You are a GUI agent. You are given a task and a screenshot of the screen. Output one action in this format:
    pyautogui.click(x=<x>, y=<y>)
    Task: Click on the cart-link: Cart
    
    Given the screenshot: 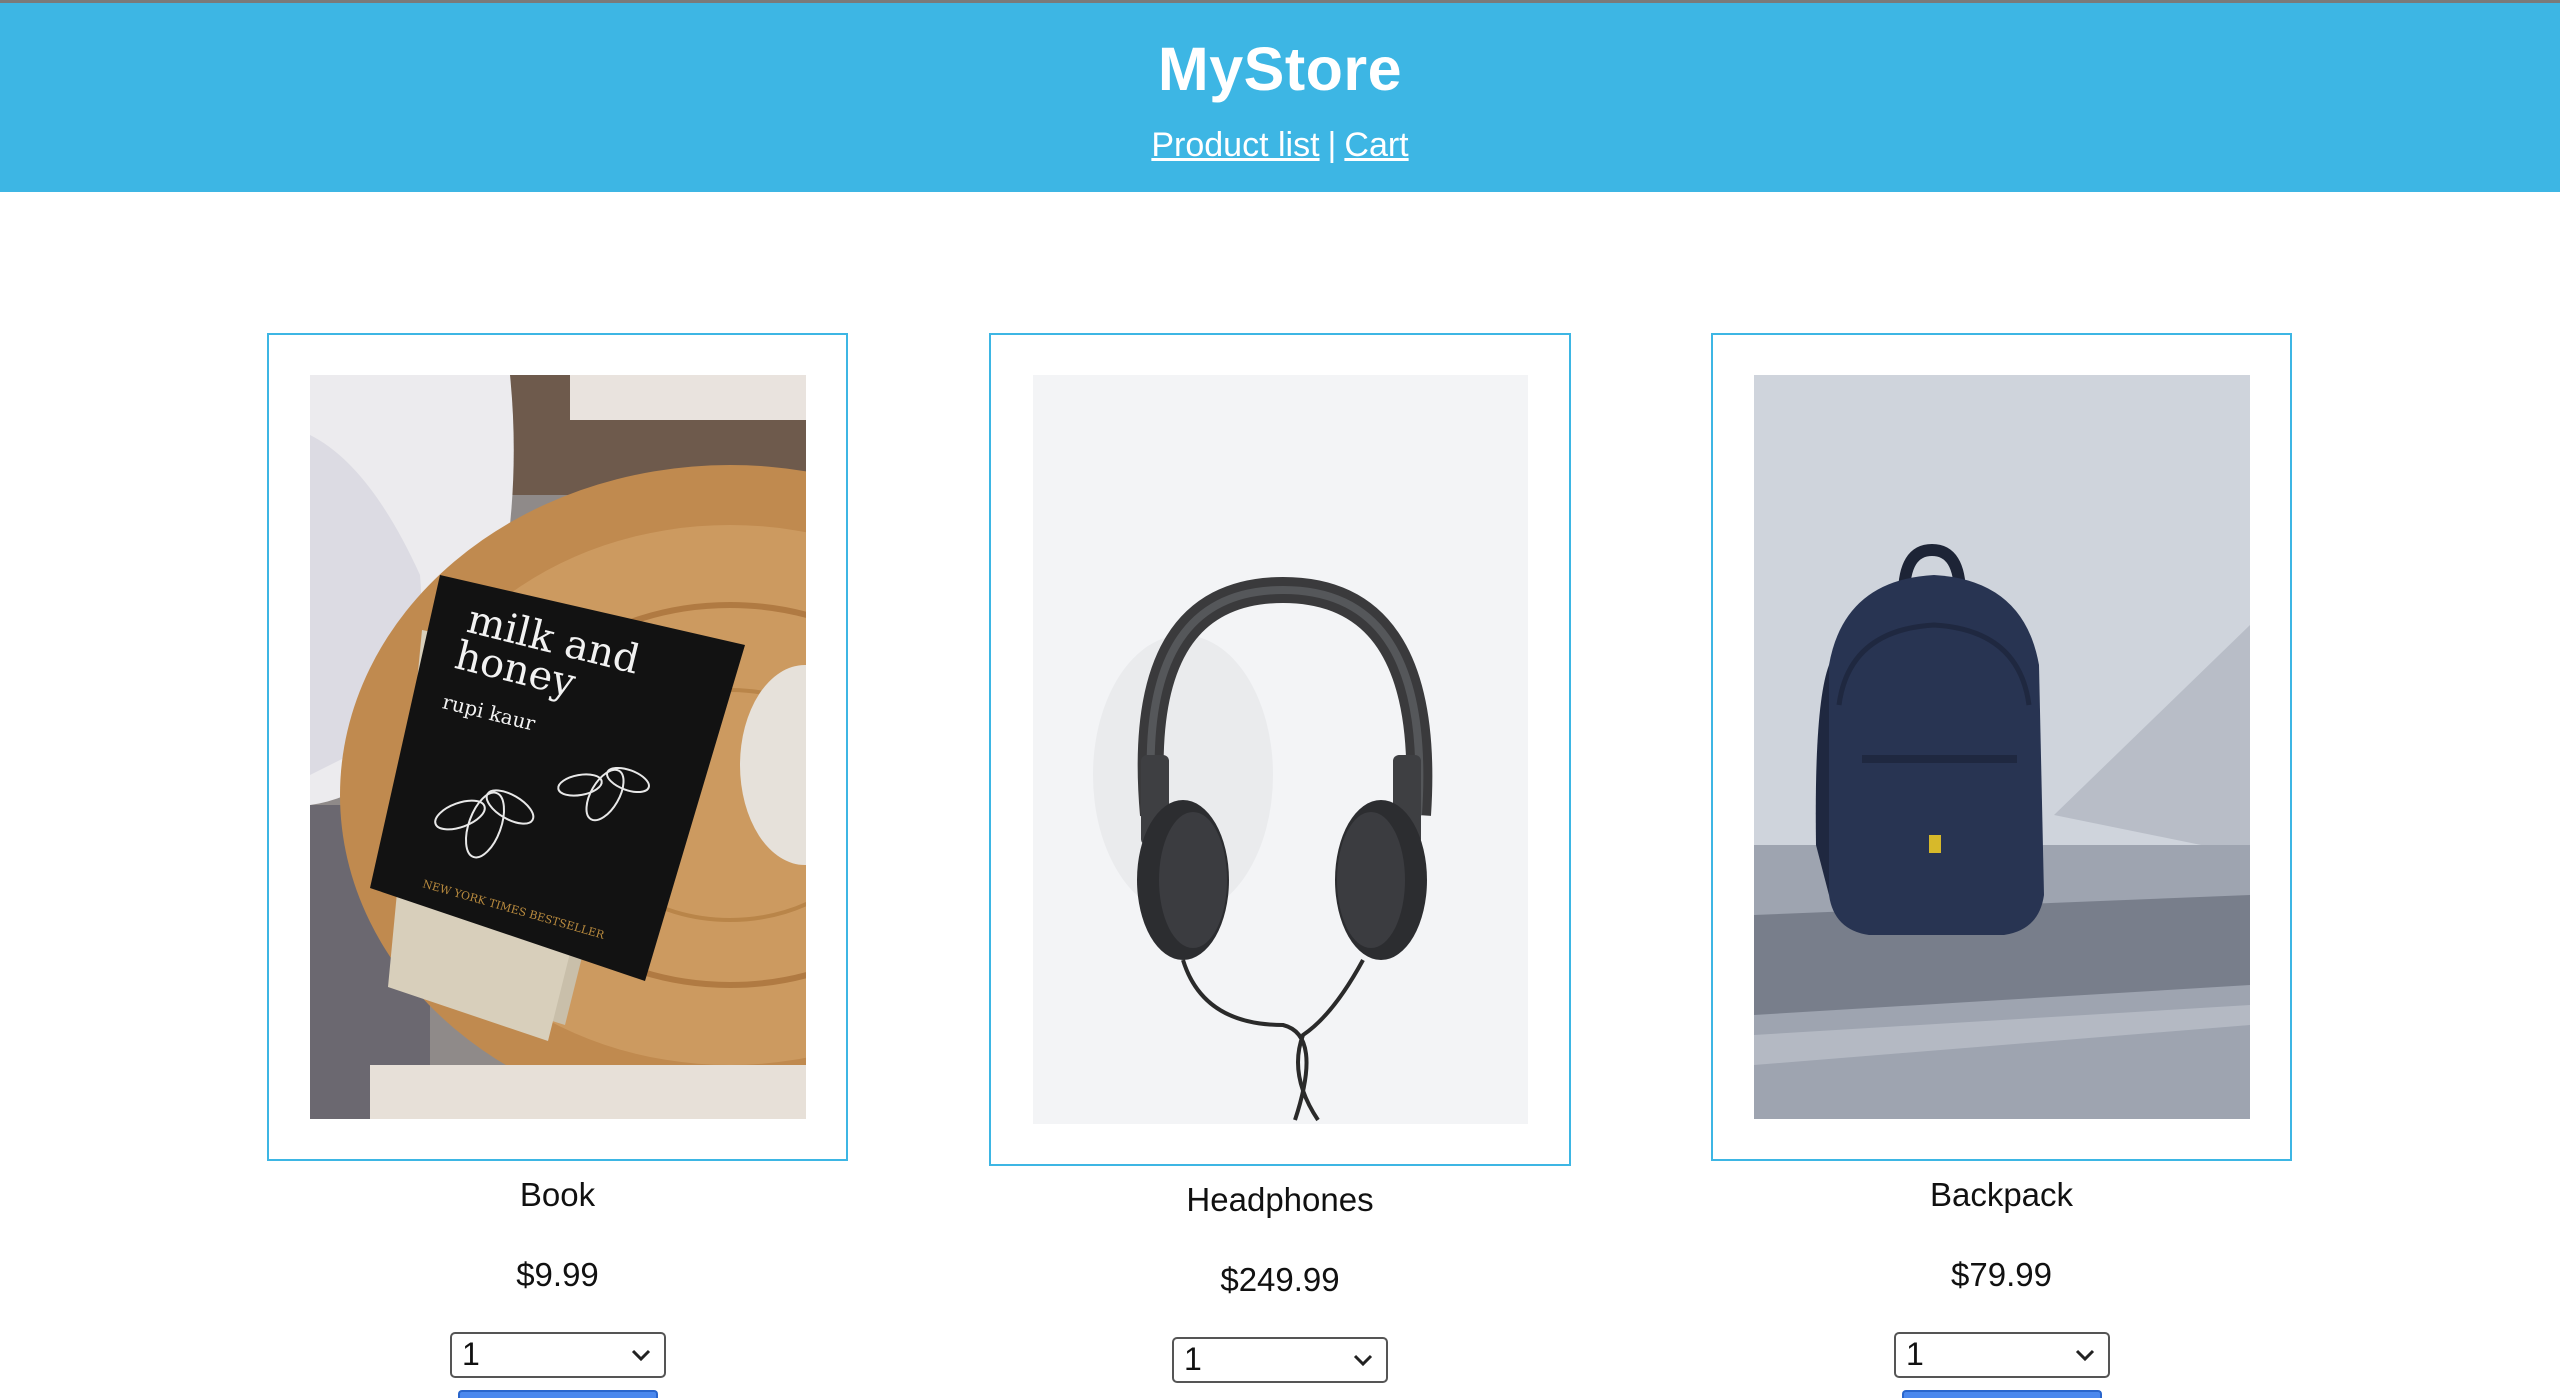 What is the action you would take?
    pyautogui.click(x=1376, y=145)
    